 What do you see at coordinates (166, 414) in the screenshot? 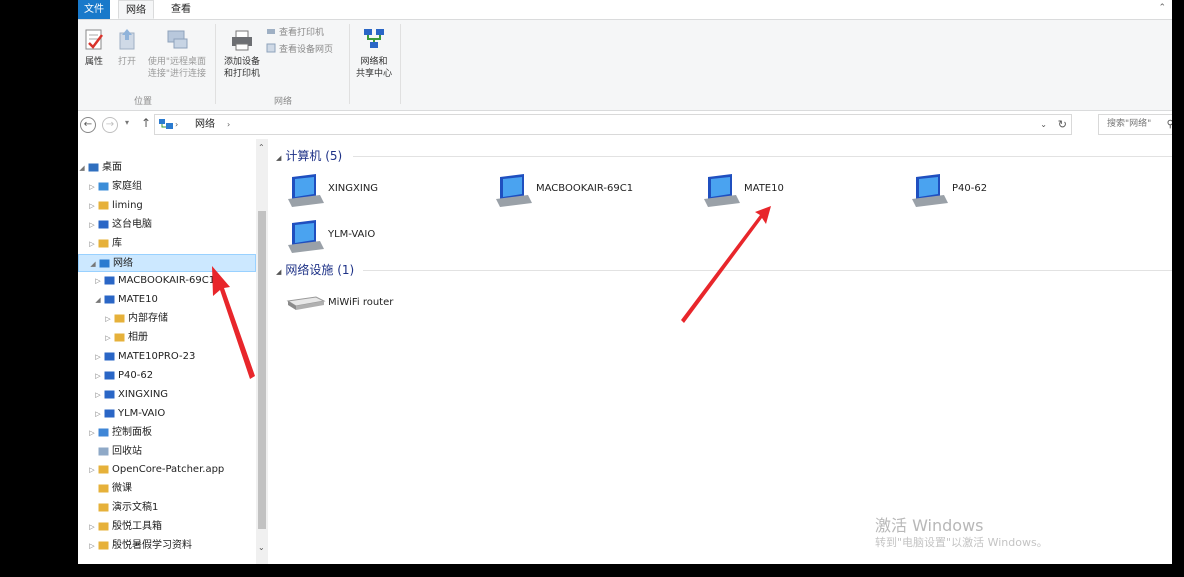
I see `tree-item: ▷ YLM-VAIO` at bounding box center [166, 414].